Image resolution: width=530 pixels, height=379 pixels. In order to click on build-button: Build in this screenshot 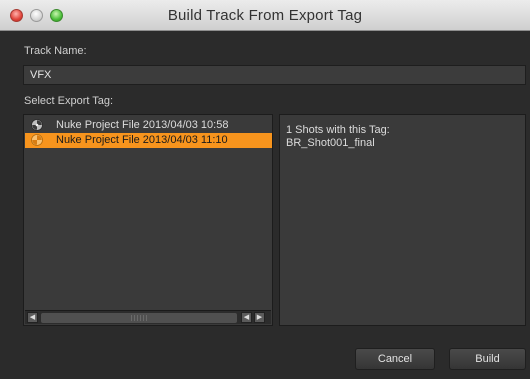, I will do `click(487, 359)`.